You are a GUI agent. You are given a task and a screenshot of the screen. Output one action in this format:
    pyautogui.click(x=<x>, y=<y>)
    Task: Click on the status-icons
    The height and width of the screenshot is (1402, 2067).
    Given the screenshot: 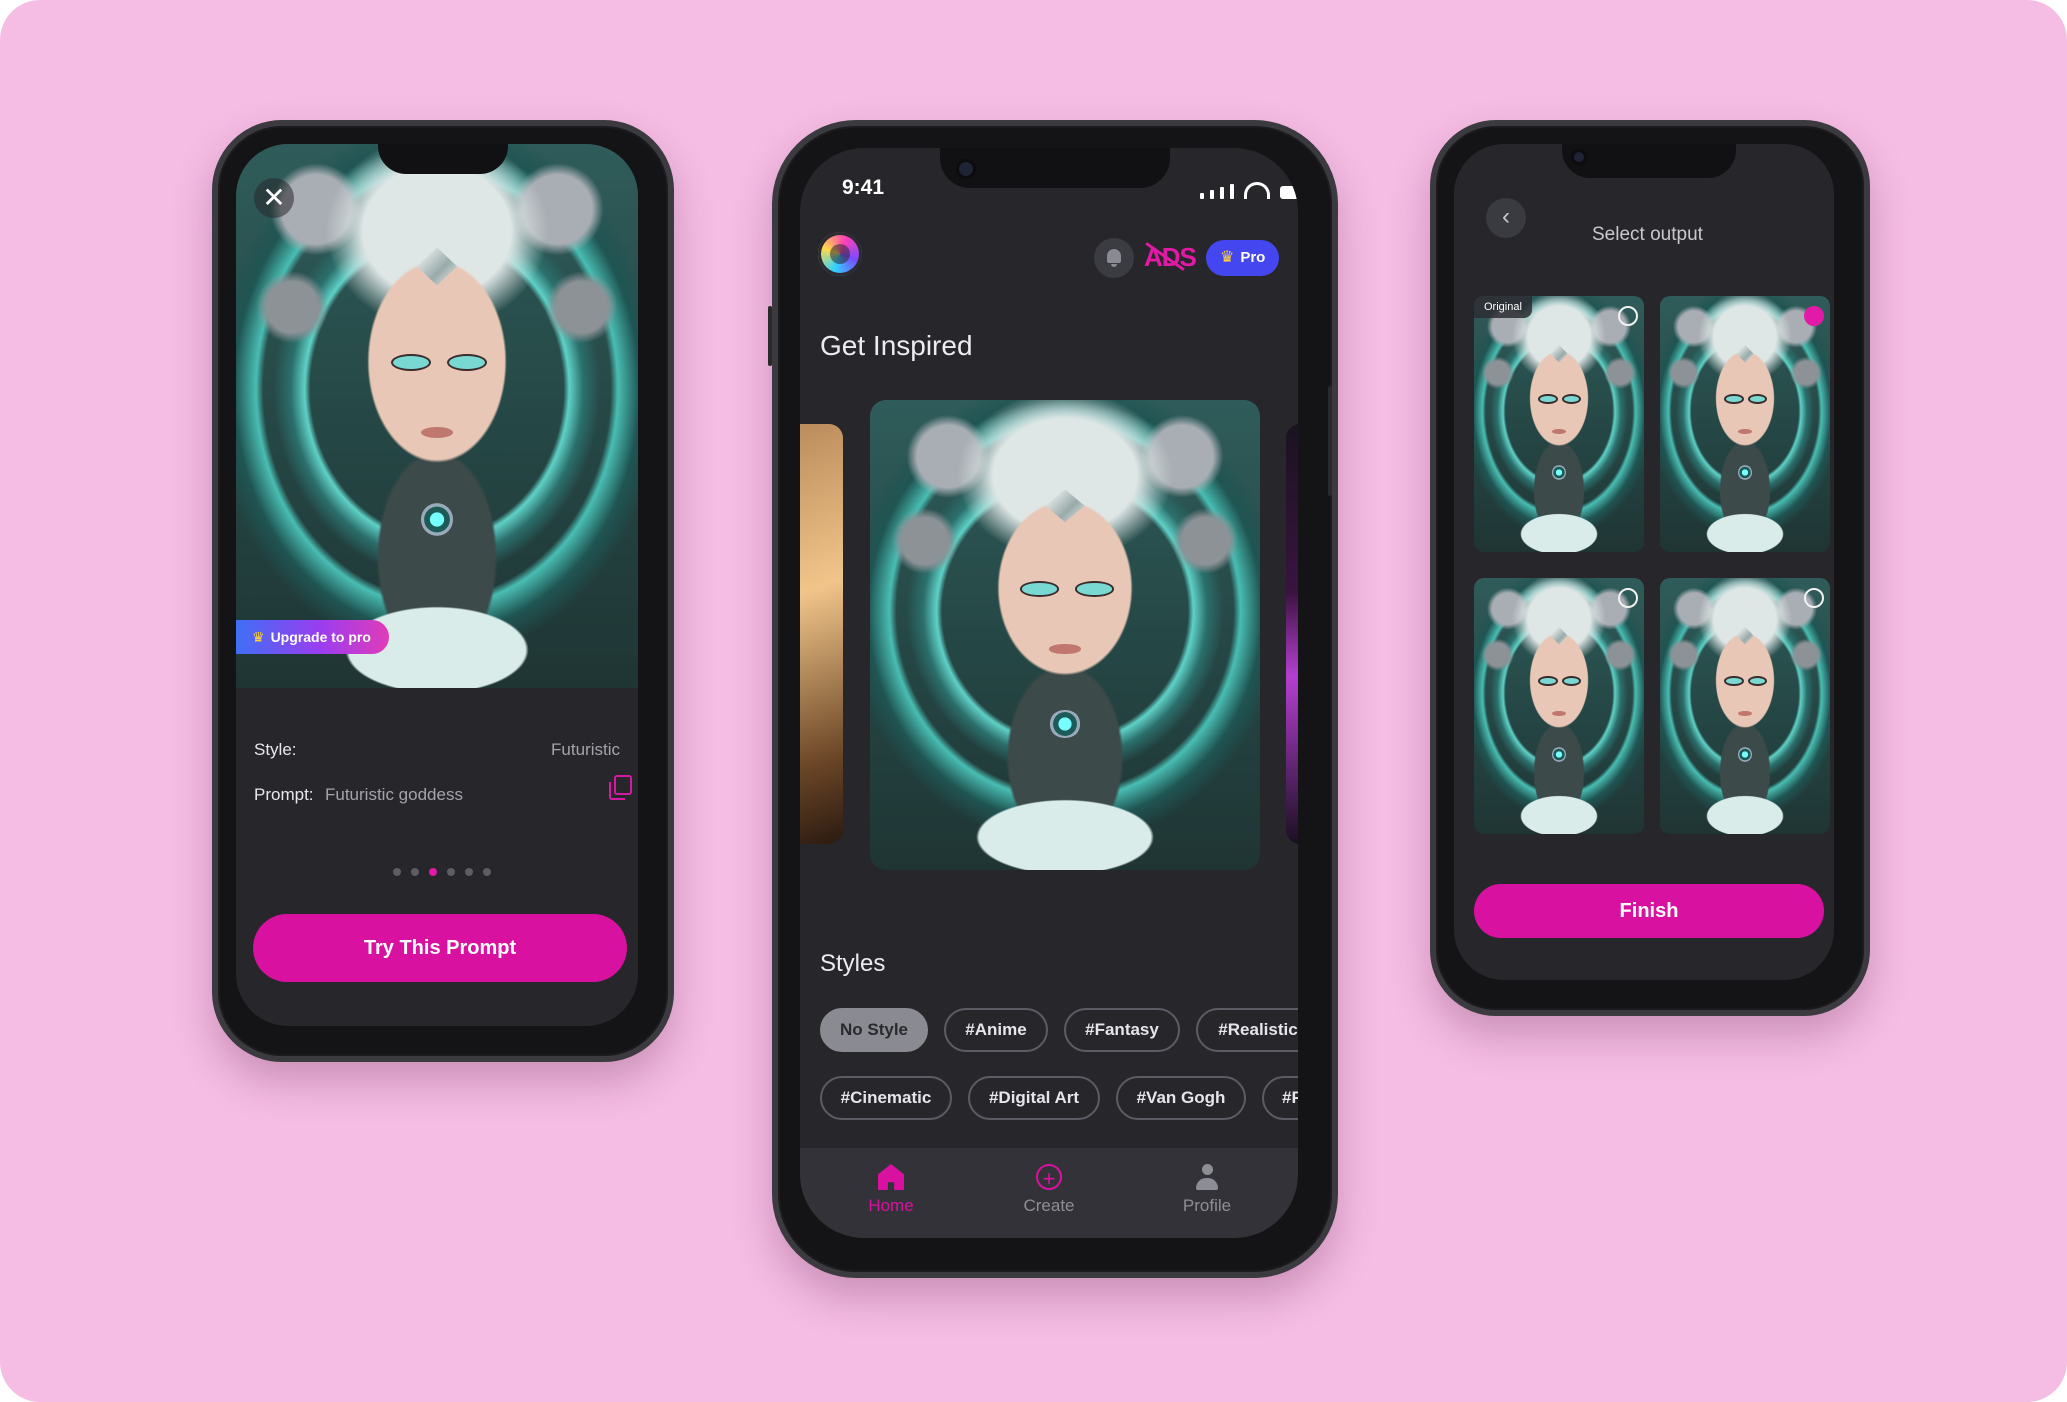 What is the action you would take?
    pyautogui.click(x=1249, y=190)
    